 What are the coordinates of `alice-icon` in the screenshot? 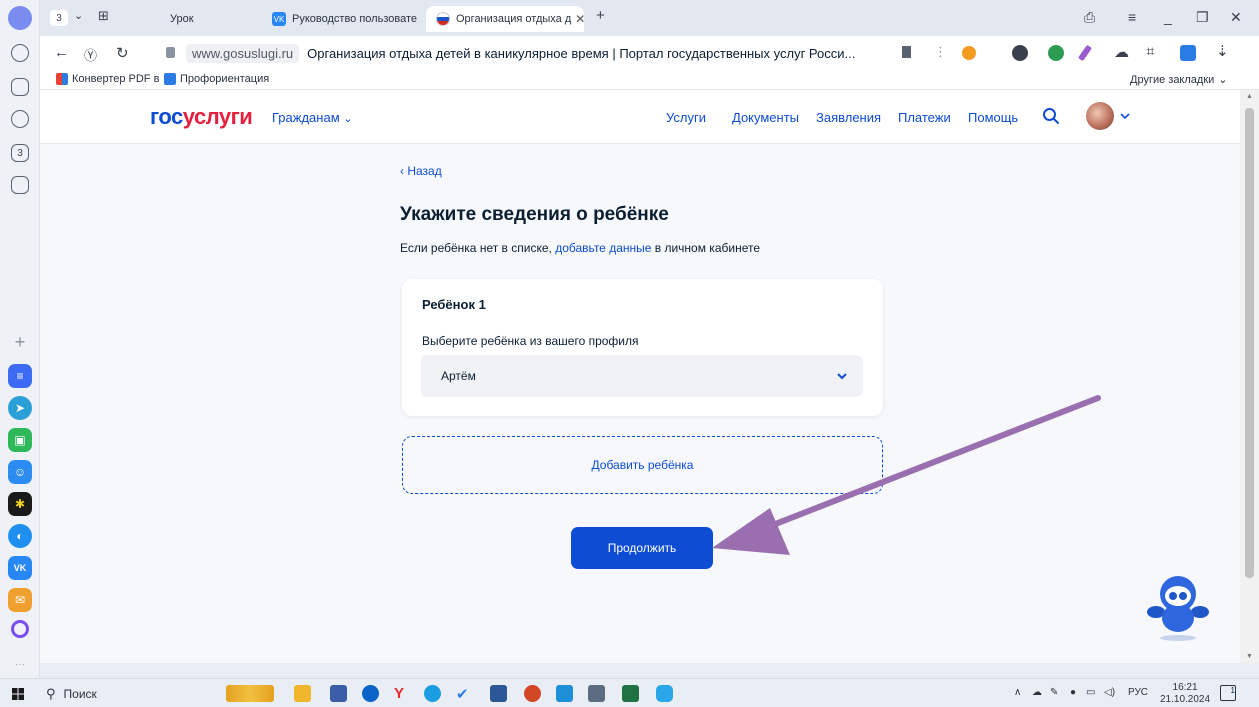 It's located at (20, 629).